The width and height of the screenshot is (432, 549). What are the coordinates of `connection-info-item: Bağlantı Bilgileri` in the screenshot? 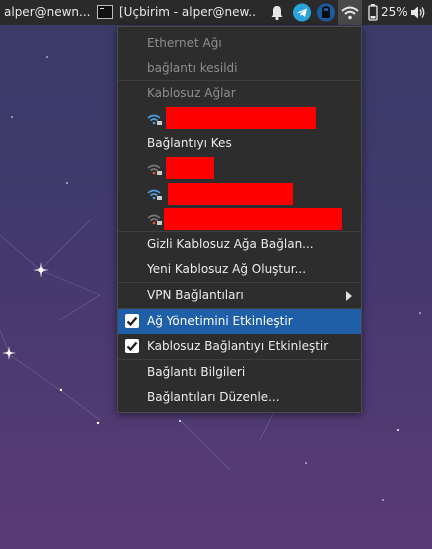 It's located at (239, 372).